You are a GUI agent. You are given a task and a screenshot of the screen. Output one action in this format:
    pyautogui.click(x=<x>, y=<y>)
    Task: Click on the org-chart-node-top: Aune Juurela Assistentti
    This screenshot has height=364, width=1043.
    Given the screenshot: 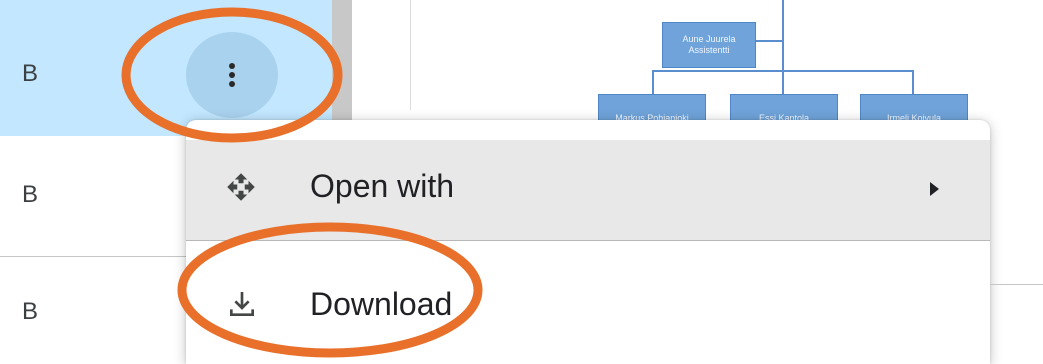 What is the action you would take?
    pyautogui.click(x=709, y=45)
    